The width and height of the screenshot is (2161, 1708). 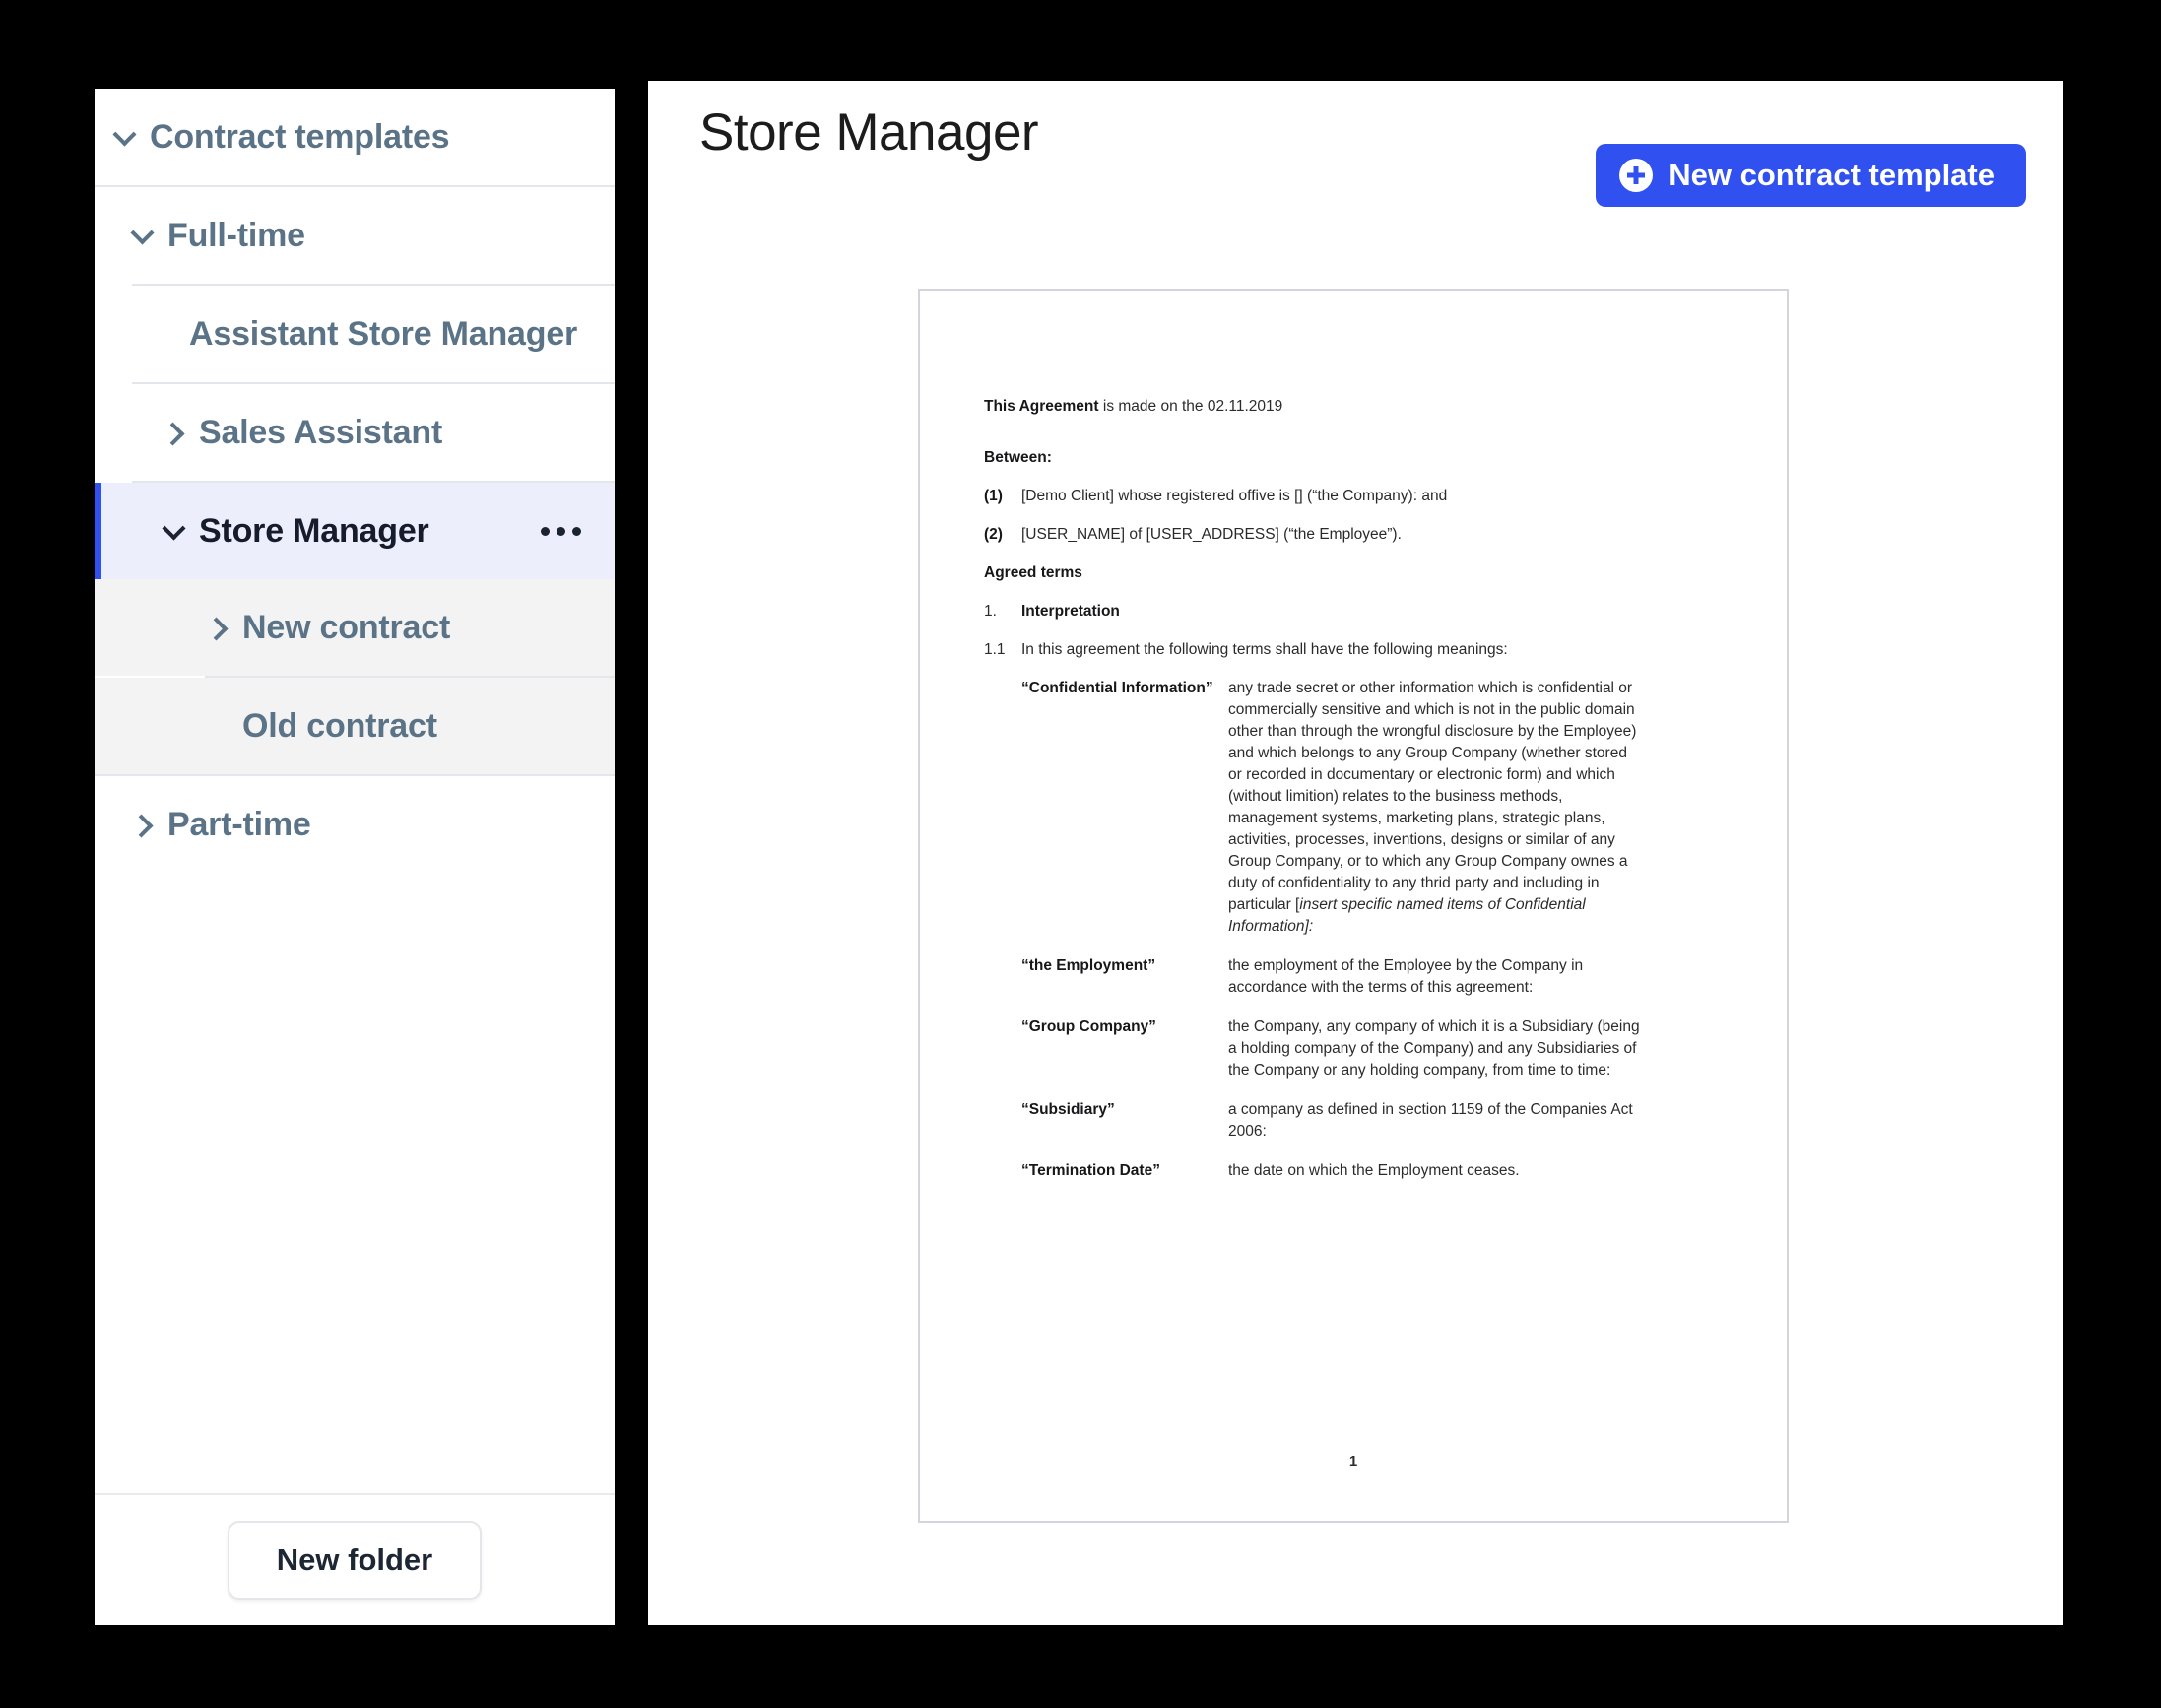 I want to click on tree-item-full-time: Full-time, so click(x=355, y=235).